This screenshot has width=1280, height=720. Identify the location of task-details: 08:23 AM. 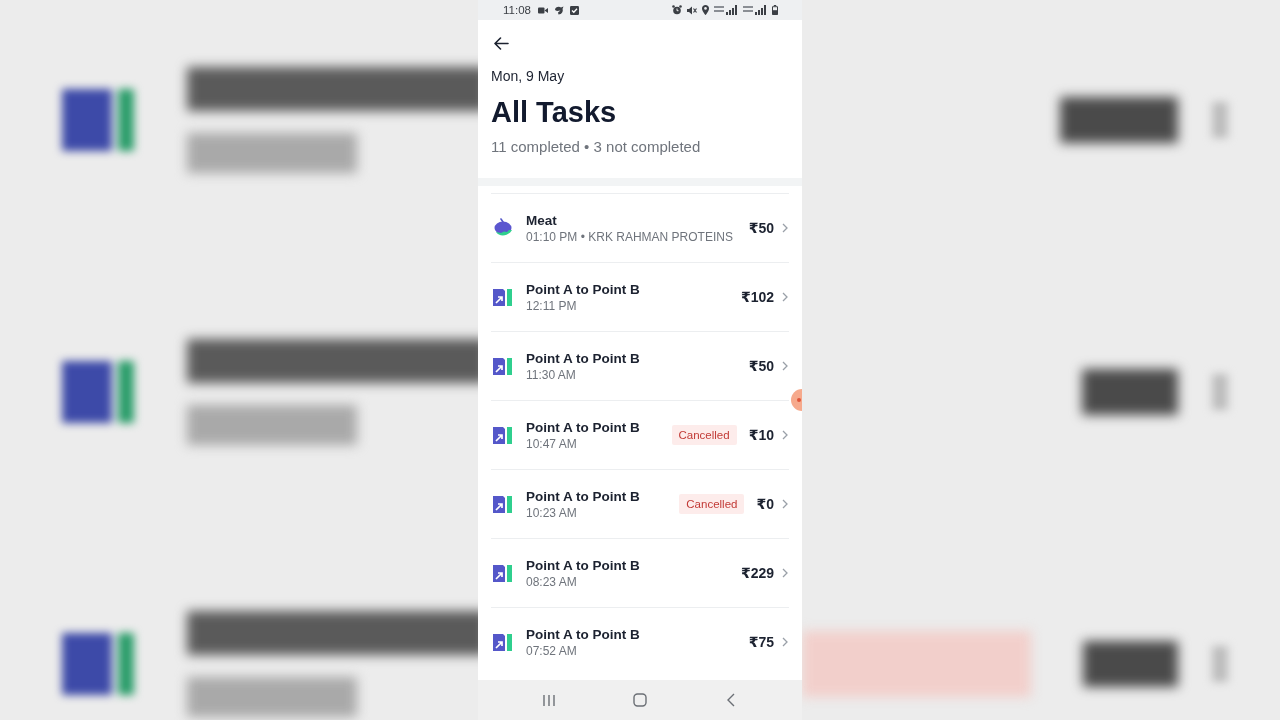
(551, 582).